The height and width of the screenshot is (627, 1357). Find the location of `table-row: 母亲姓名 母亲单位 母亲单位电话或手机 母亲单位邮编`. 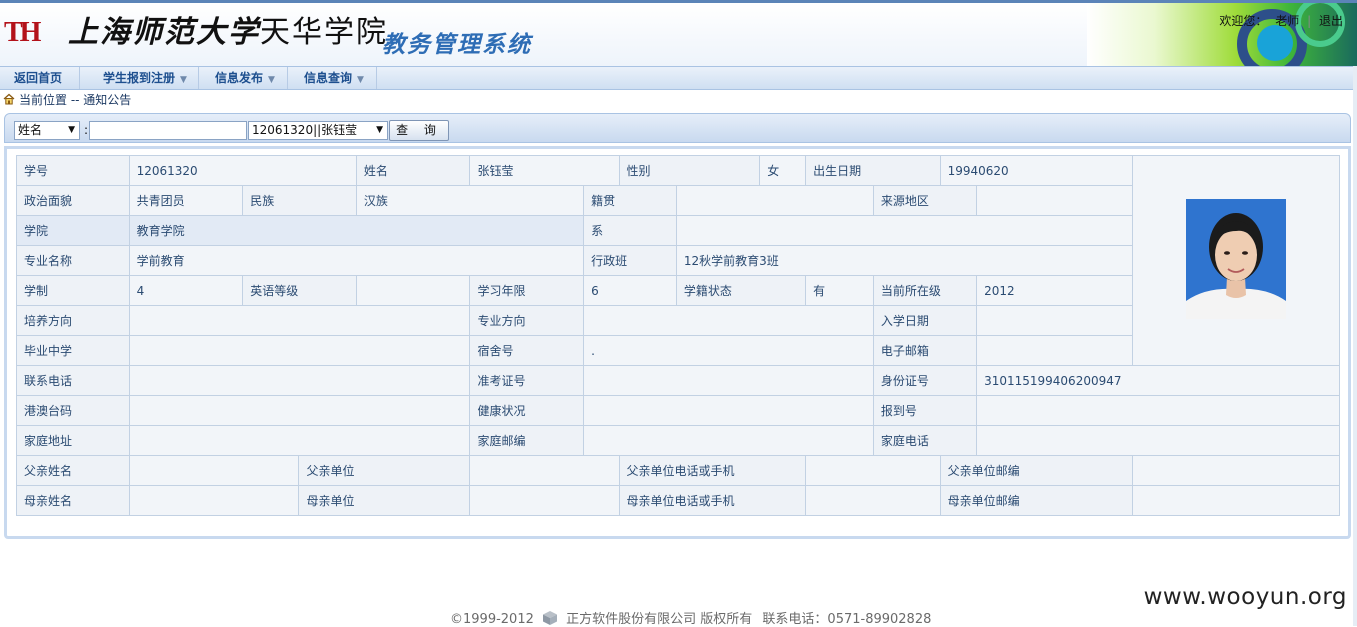

table-row: 母亲姓名 母亲单位 母亲单位电话或手机 母亲单位邮编 is located at coordinates (678, 500).